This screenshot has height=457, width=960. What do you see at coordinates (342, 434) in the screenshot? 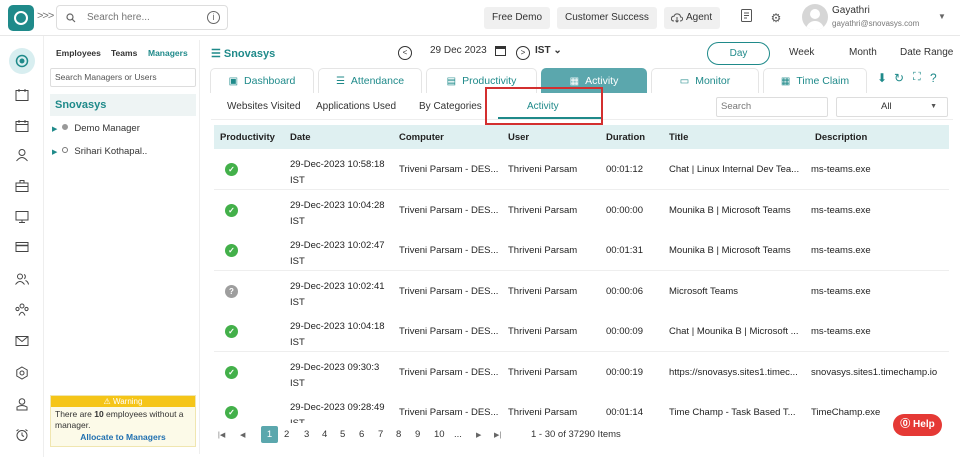
I see `page-5-button: 5` at bounding box center [342, 434].